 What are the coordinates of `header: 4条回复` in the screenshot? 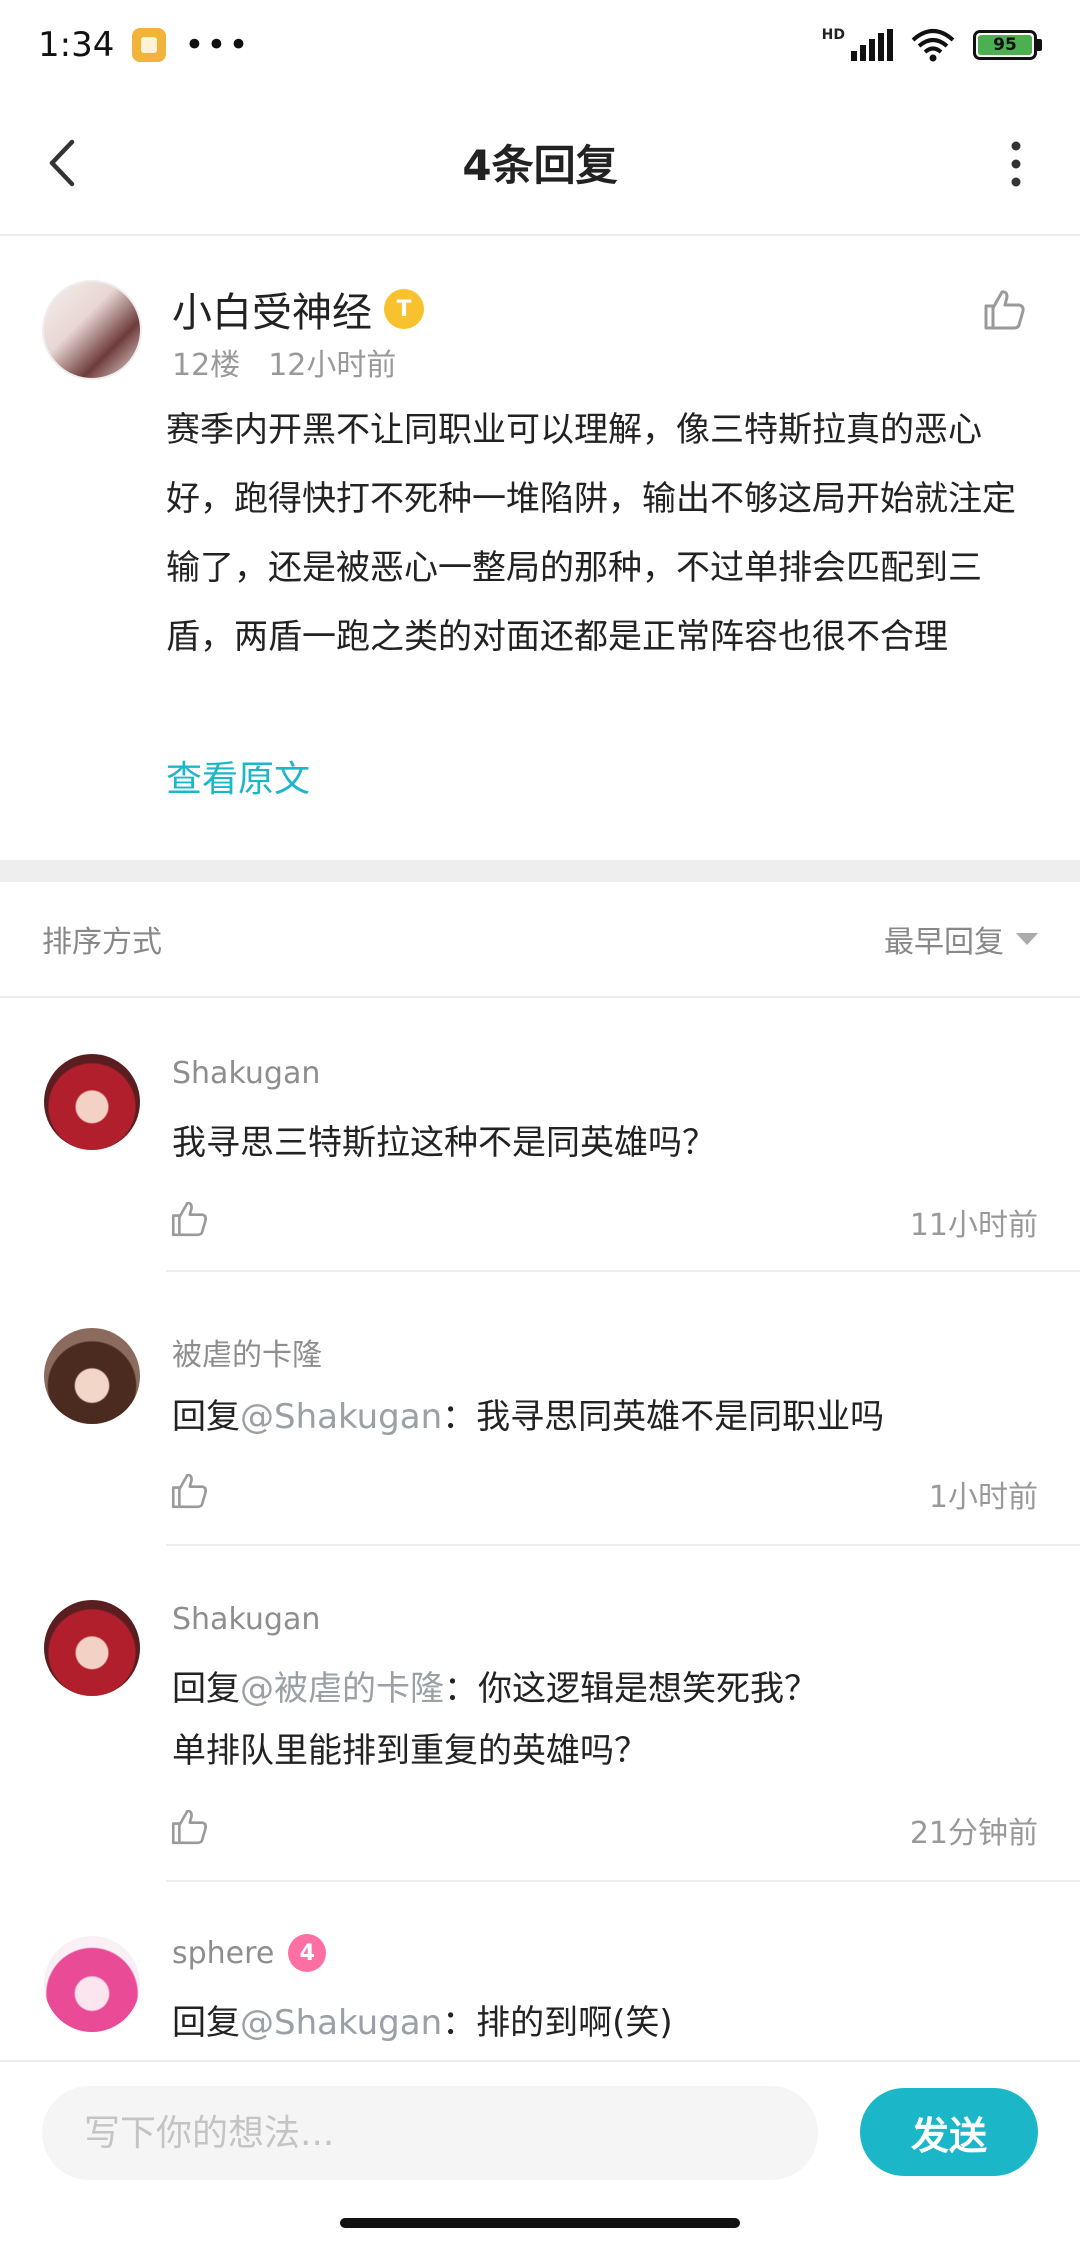 It's located at (540, 163).